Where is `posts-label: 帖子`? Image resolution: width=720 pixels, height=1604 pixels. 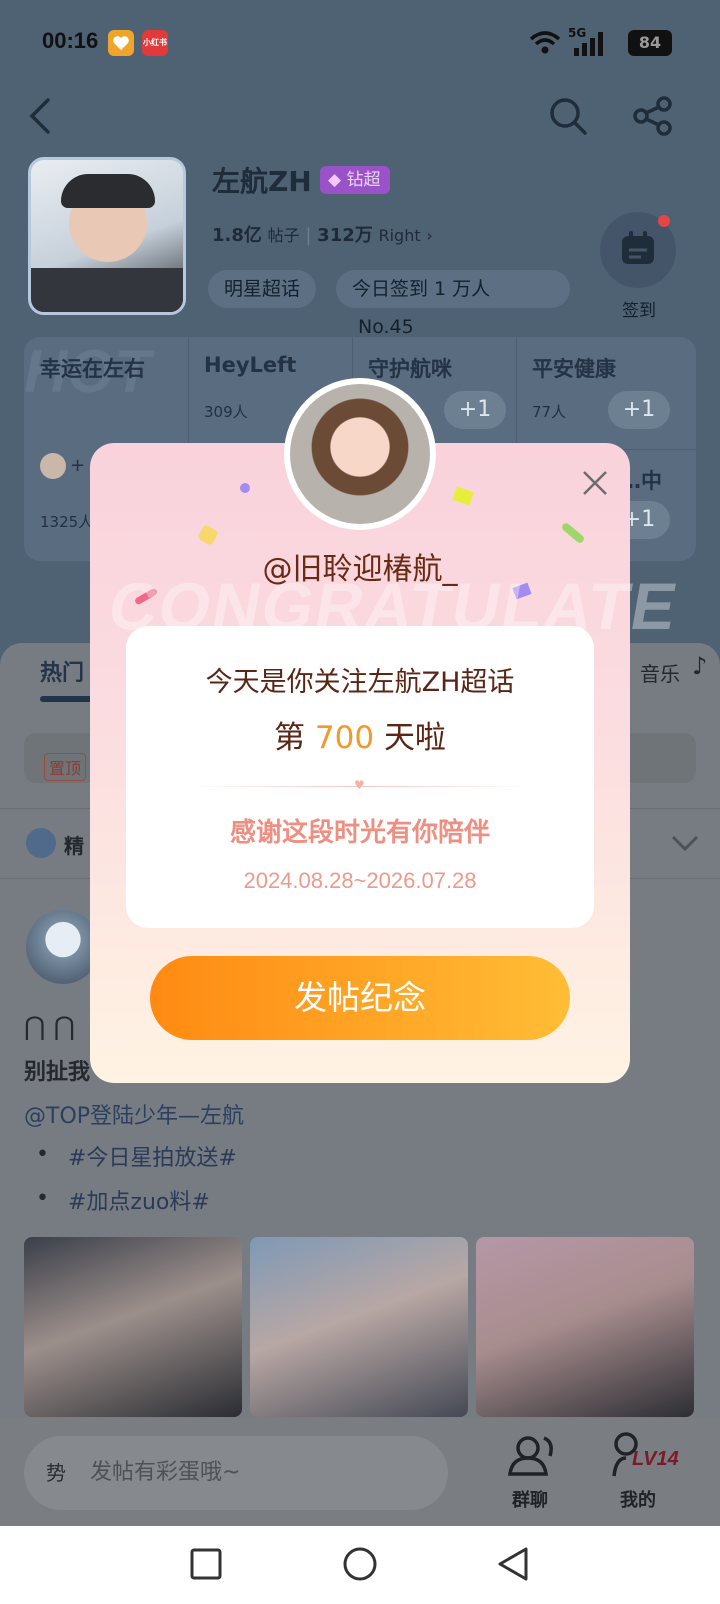
posts-label: 帖子 is located at coordinates (283, 235).